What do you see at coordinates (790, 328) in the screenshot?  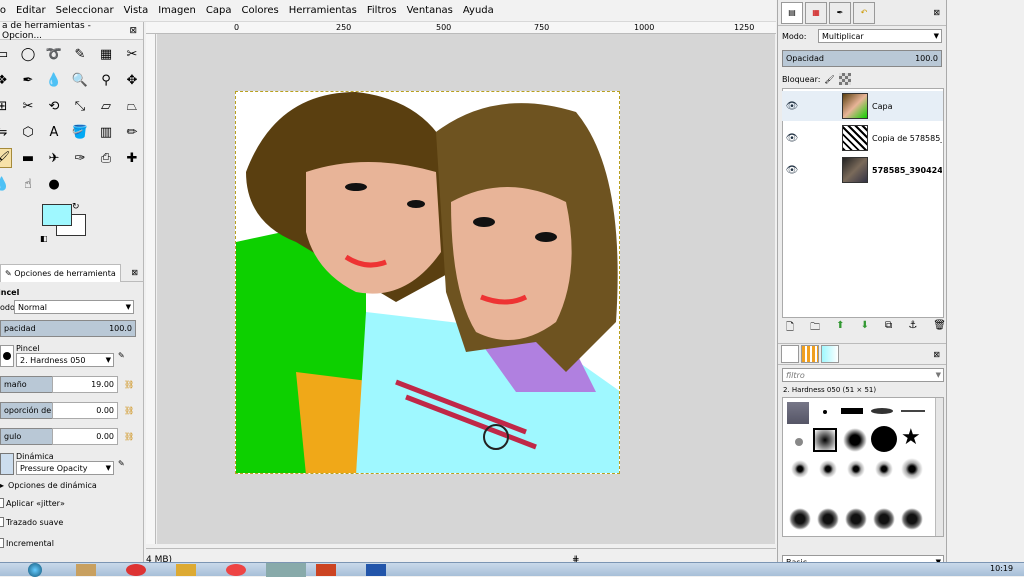 I see `new-layer-icon: 🗋` at bounding box center [790, 328].